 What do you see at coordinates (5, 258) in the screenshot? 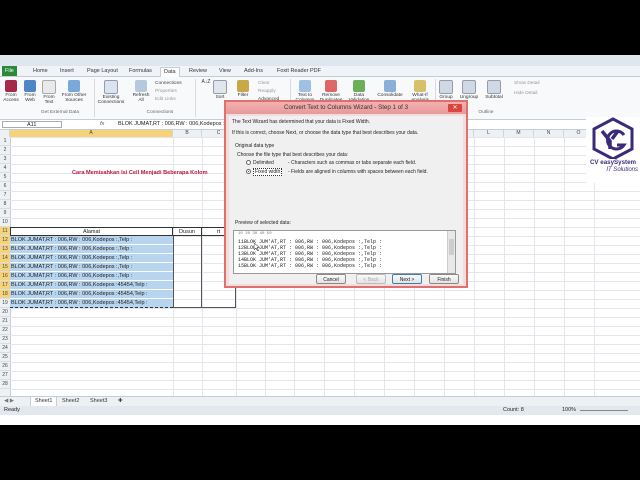
I see `row-header: 14` at bounding box center [5, 258].